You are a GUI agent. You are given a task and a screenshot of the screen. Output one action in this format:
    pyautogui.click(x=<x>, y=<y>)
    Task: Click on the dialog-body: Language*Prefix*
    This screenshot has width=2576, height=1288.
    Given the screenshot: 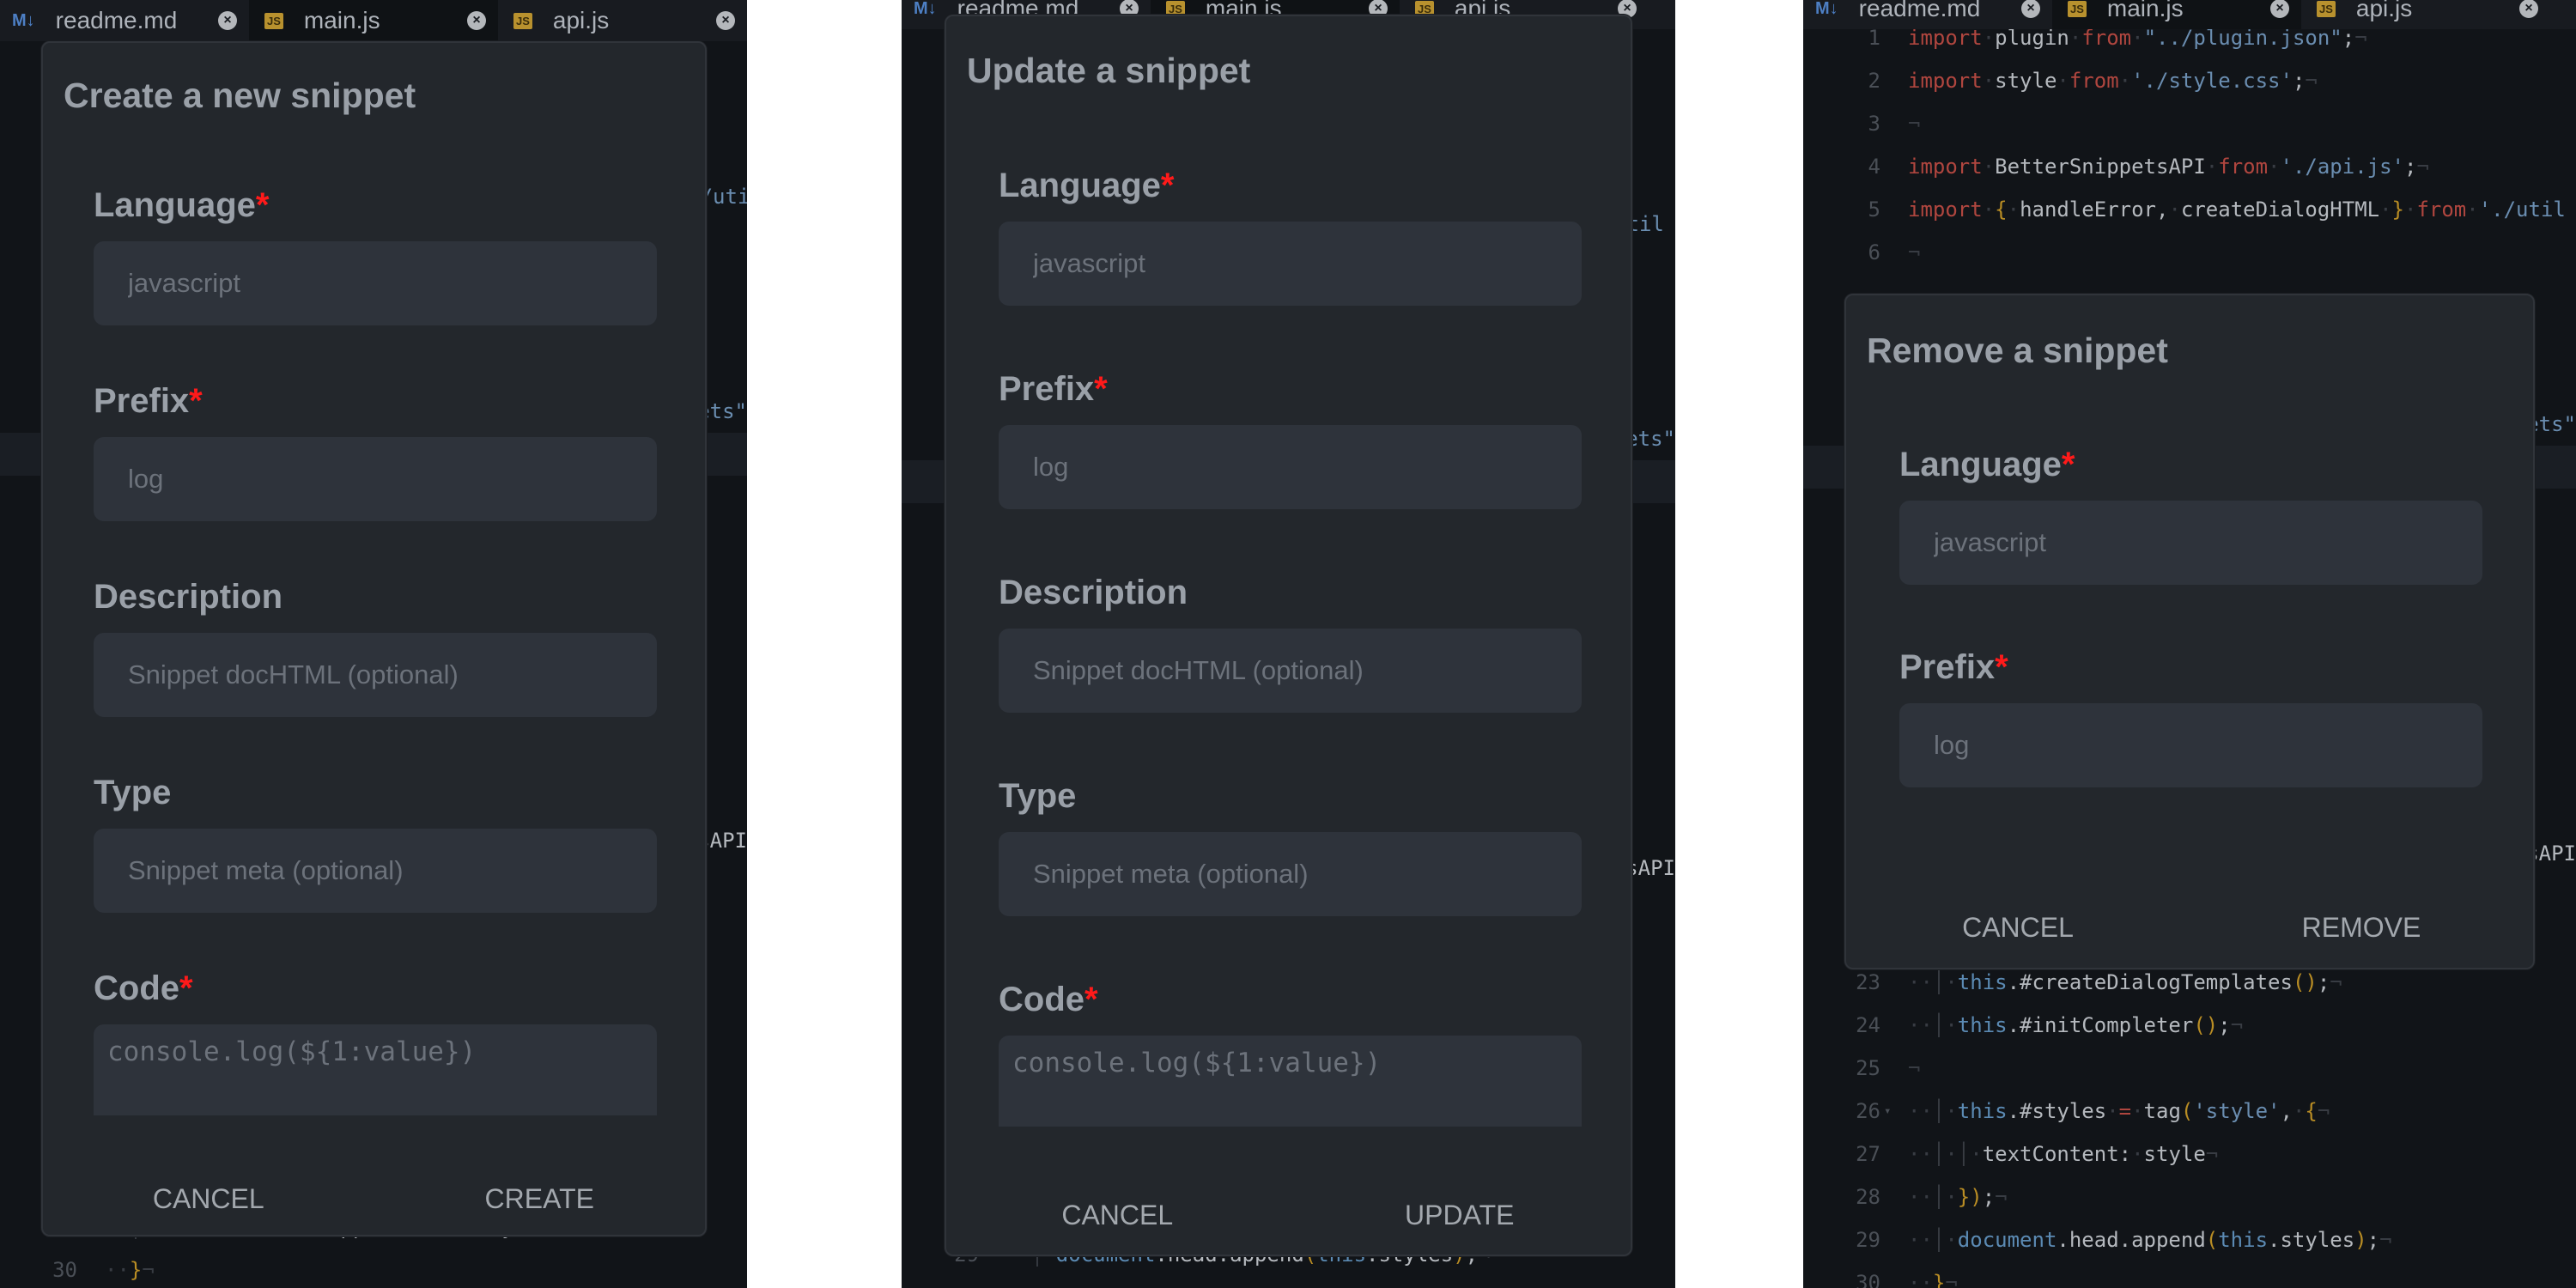 What is the action you would take?
    pyautogui.click(x=2189, y=561)
    